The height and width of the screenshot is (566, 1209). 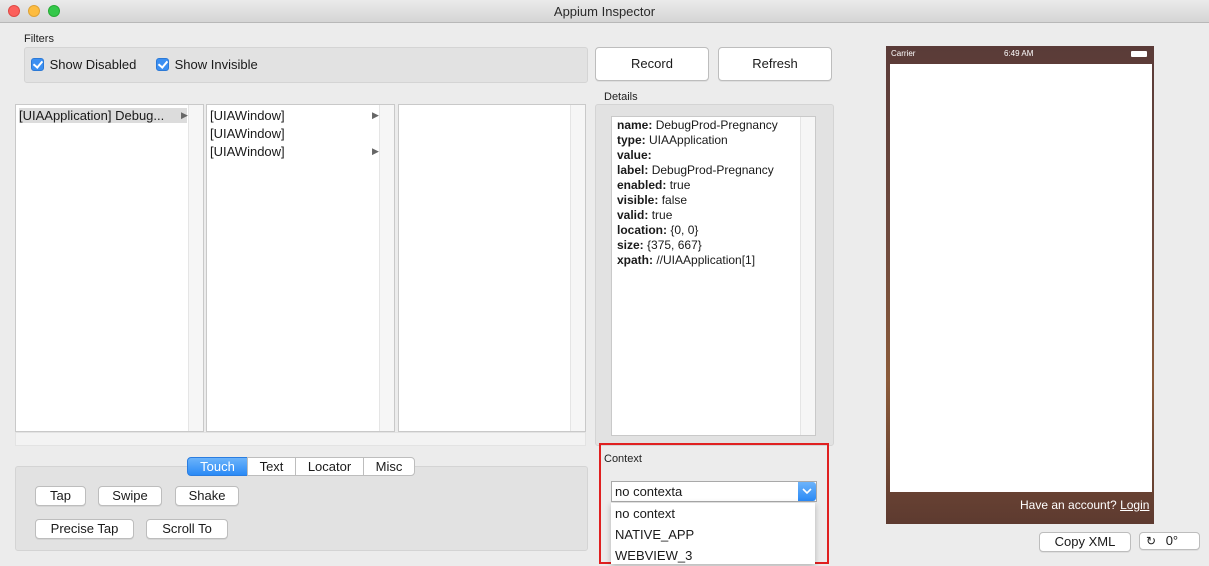 I want to click on record-button: Record, so click(x=652, y=64).